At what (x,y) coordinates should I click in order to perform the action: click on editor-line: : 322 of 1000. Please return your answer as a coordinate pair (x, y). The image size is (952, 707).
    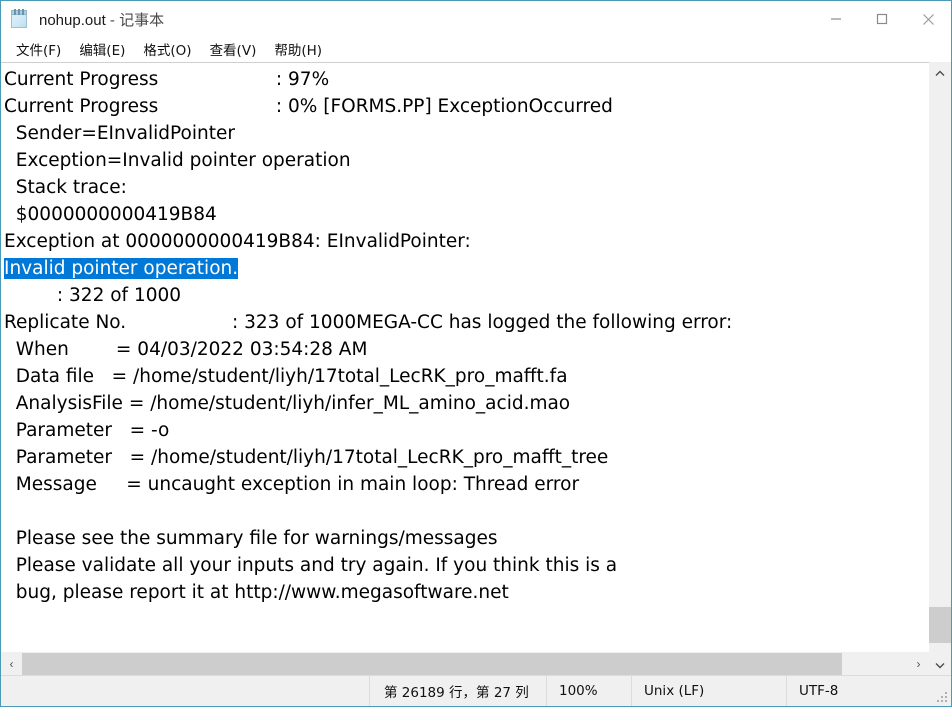
    Looking at the image, I should click on (93, 295).